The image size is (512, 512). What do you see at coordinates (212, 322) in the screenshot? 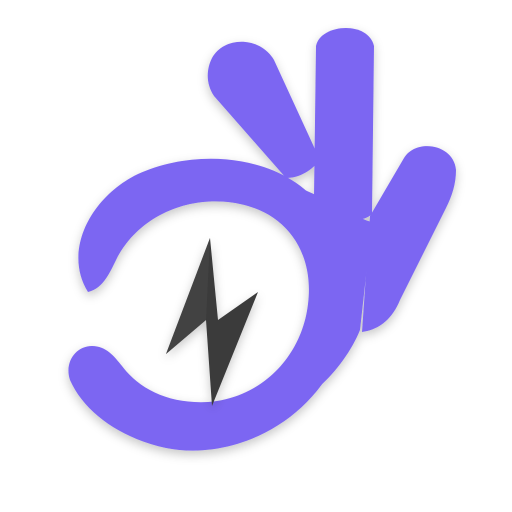
I see `lightning-bolt-icon` at bounding box center [212, 322].